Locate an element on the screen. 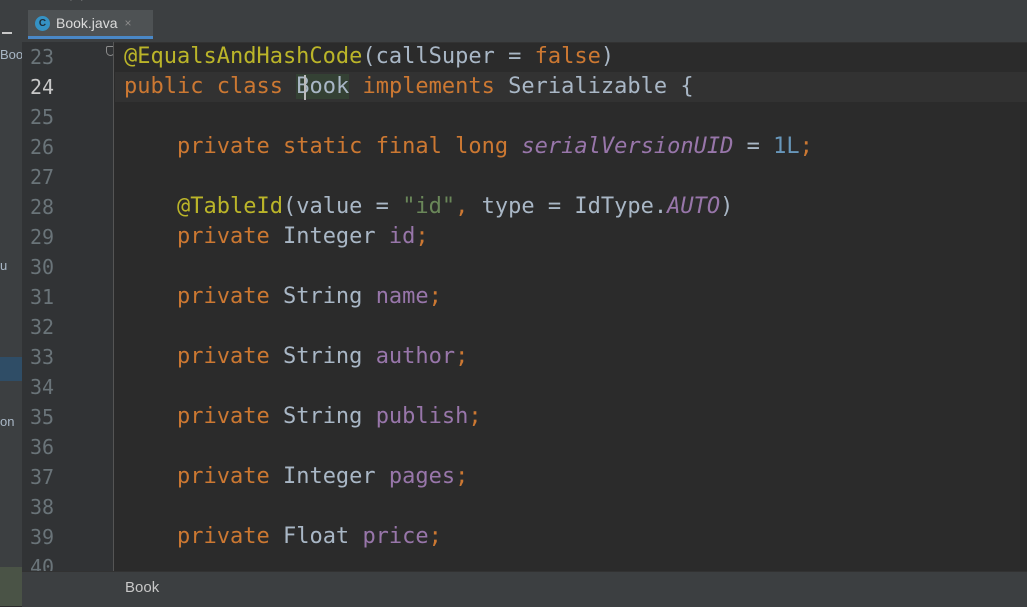 Image resolution: width=1027 pixels, height=607 pixels. code-line-37: private Integer pages; is located at coordinates (296, 477).